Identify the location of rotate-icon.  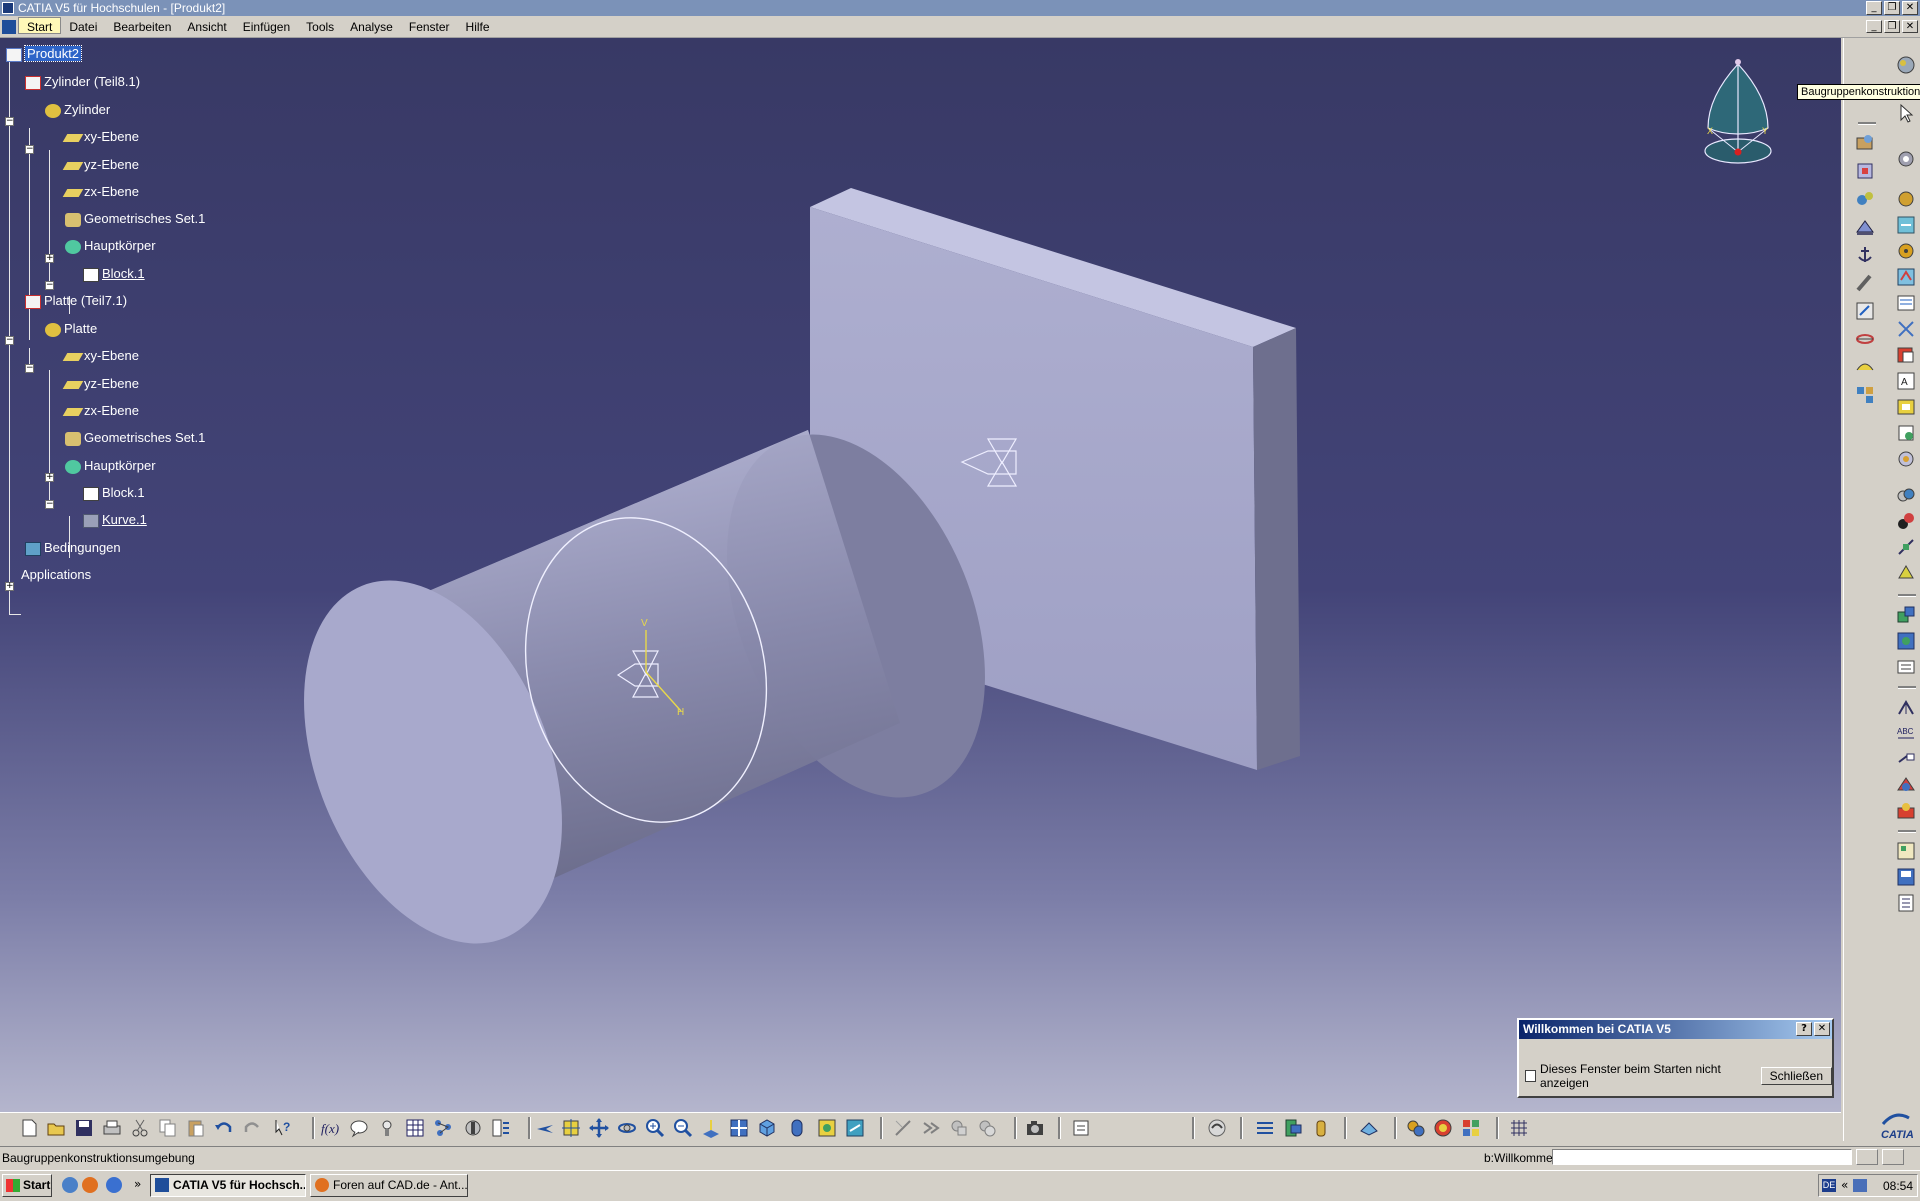
(627, 1128).